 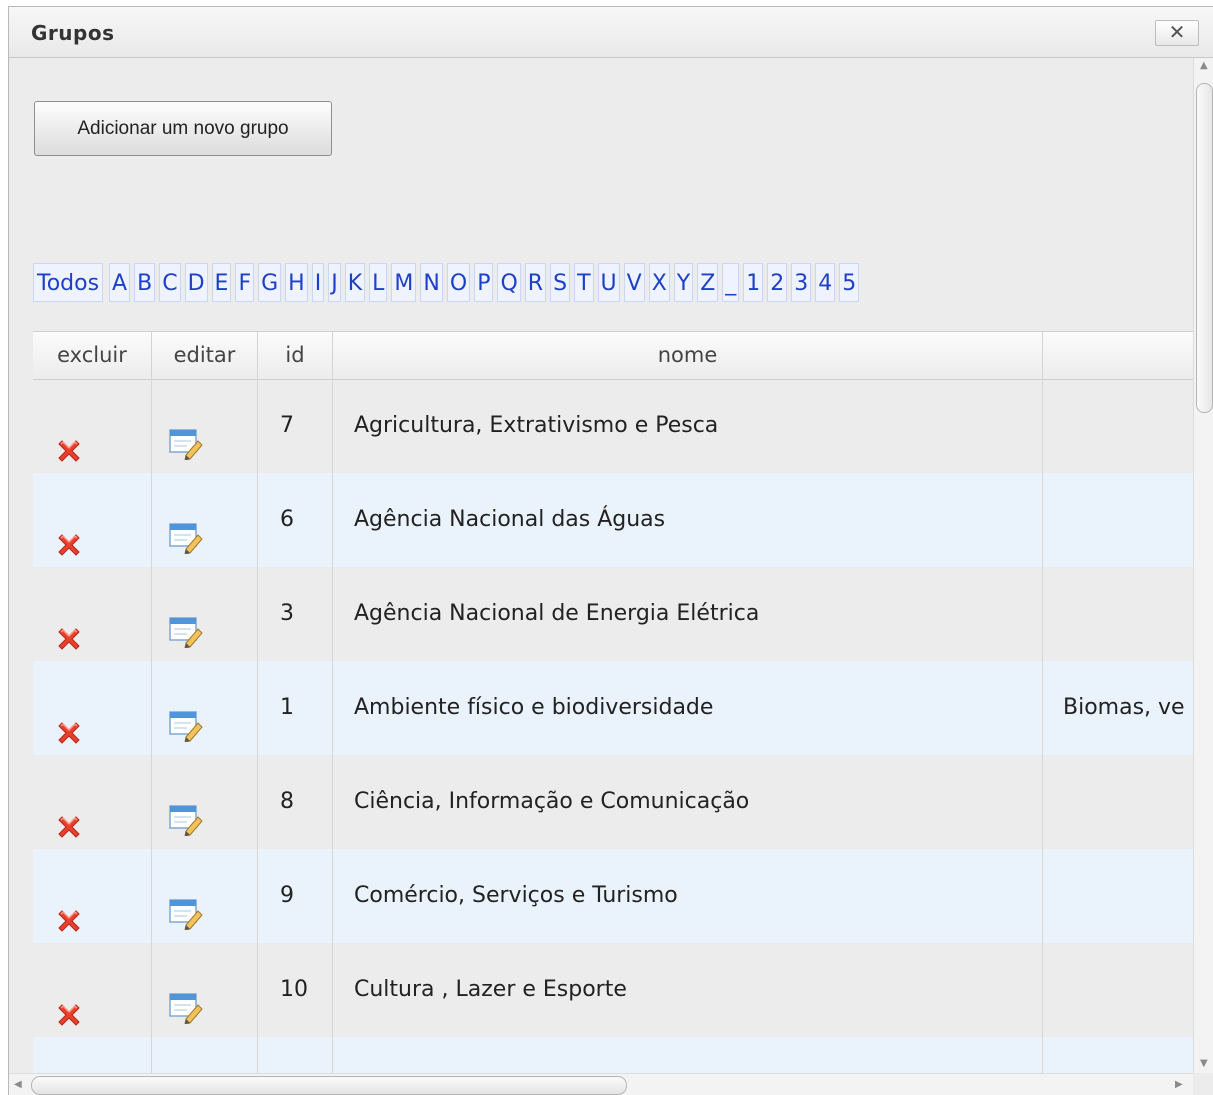 I want to click on filter-letter-link: Q, so click(x=509, y=282).